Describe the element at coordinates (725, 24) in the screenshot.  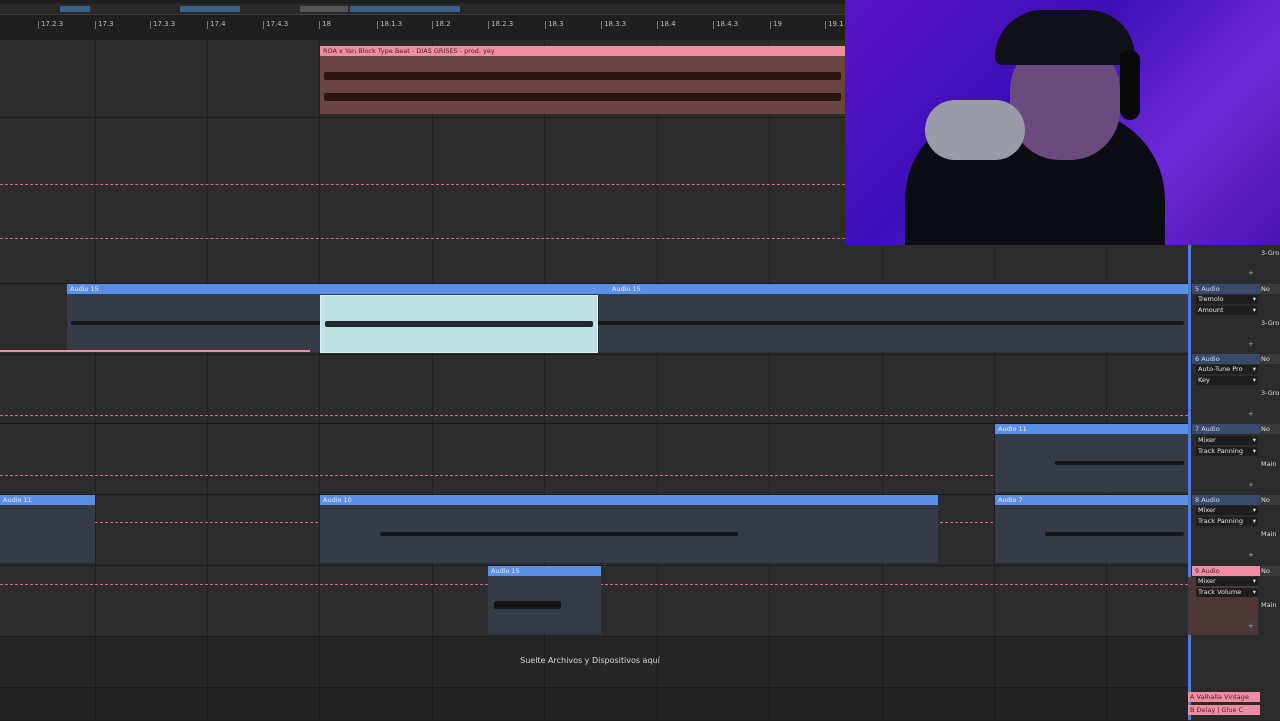
I see `ruler-tick: 18.4.3` at that location.